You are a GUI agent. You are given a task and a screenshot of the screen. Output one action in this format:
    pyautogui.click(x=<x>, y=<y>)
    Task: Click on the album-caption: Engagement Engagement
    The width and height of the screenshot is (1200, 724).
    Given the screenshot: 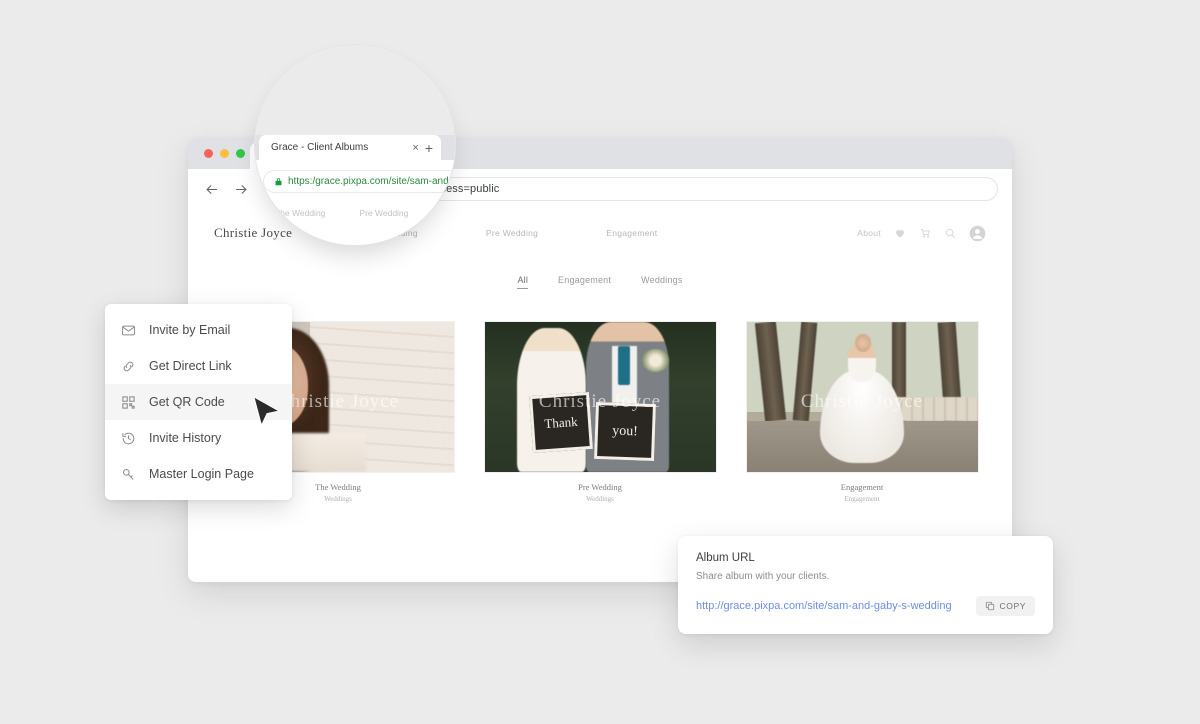 What is the action you would take?
    pyautogui.click(x=862, y=492)
    